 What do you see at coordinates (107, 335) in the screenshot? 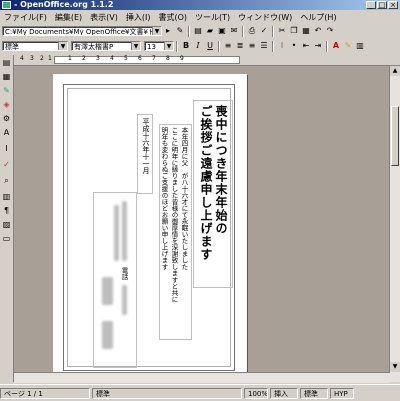
I see `sender-name-redacted` at bounding box center [107, 335].